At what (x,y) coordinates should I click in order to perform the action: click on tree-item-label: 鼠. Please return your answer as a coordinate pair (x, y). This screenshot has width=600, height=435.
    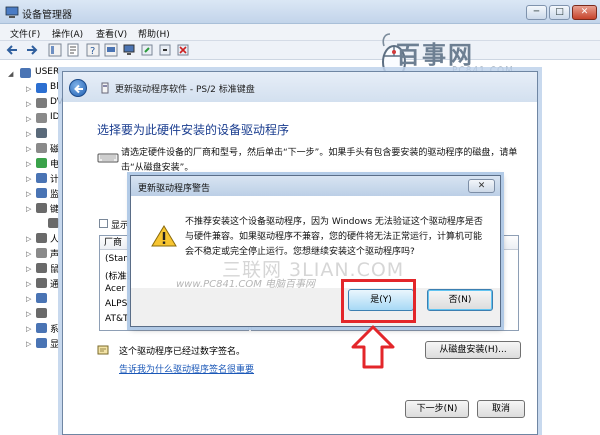
    Looking at the image, I should click on (55, 270).